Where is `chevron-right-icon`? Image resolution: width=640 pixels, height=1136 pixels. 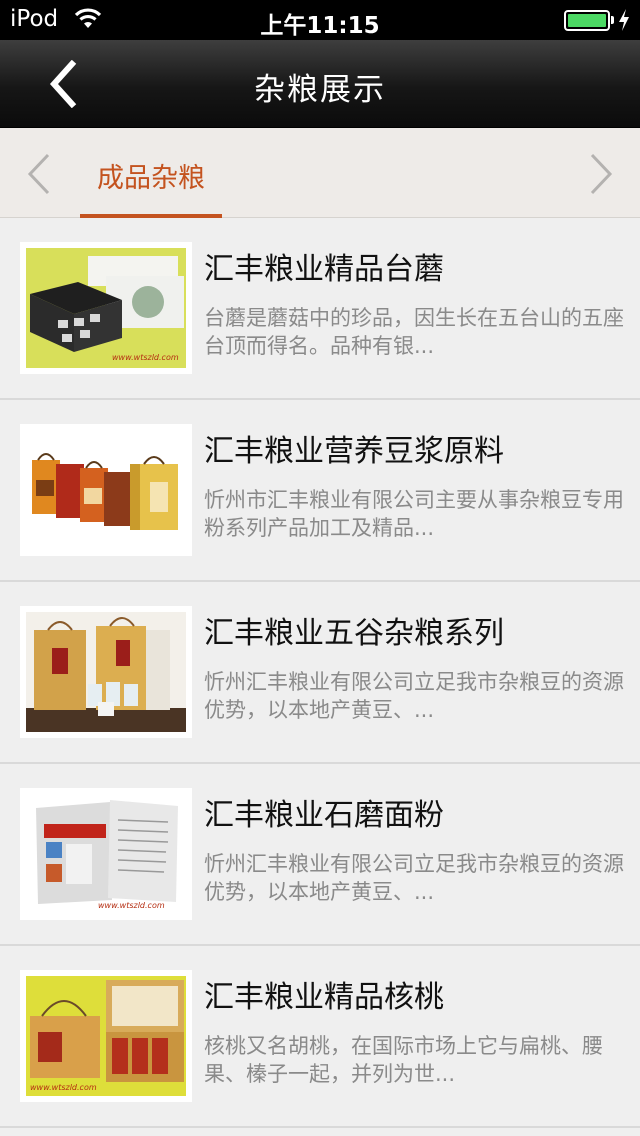 chevron-right-icon is located at coordinates (601, 174).